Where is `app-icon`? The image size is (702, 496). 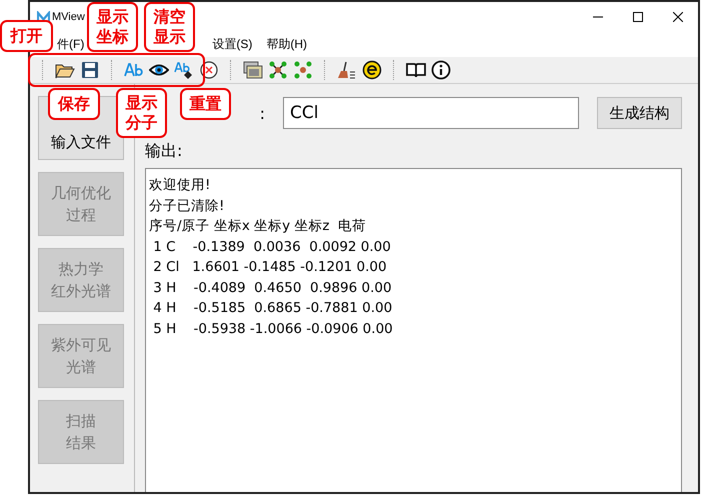
app-icon is located at coordinates (43, 17).